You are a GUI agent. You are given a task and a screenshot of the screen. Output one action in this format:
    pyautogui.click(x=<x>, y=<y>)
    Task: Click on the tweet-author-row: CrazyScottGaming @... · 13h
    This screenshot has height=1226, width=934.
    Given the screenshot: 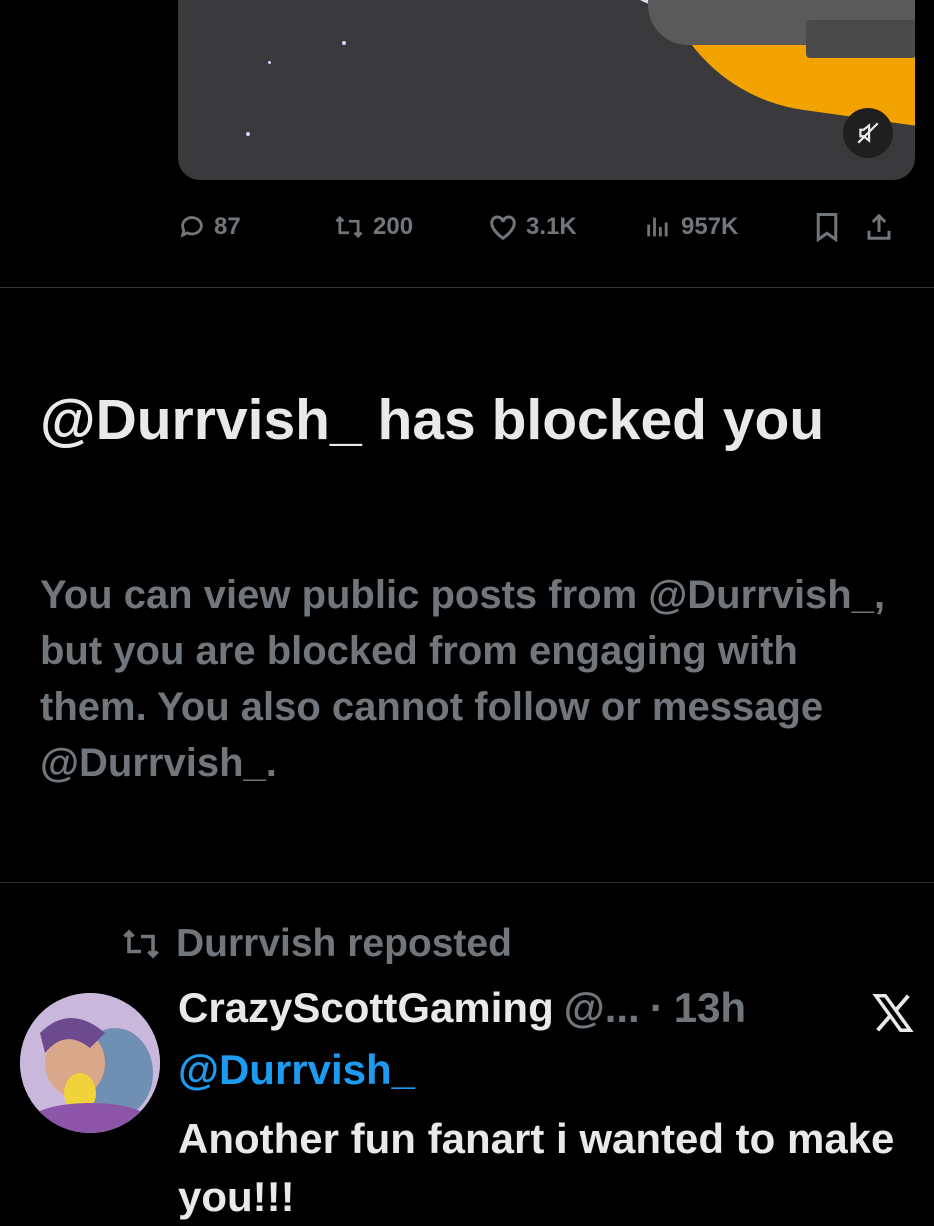 What is the action you would take?
    pyautogui.click(x=462, y=1008)
    